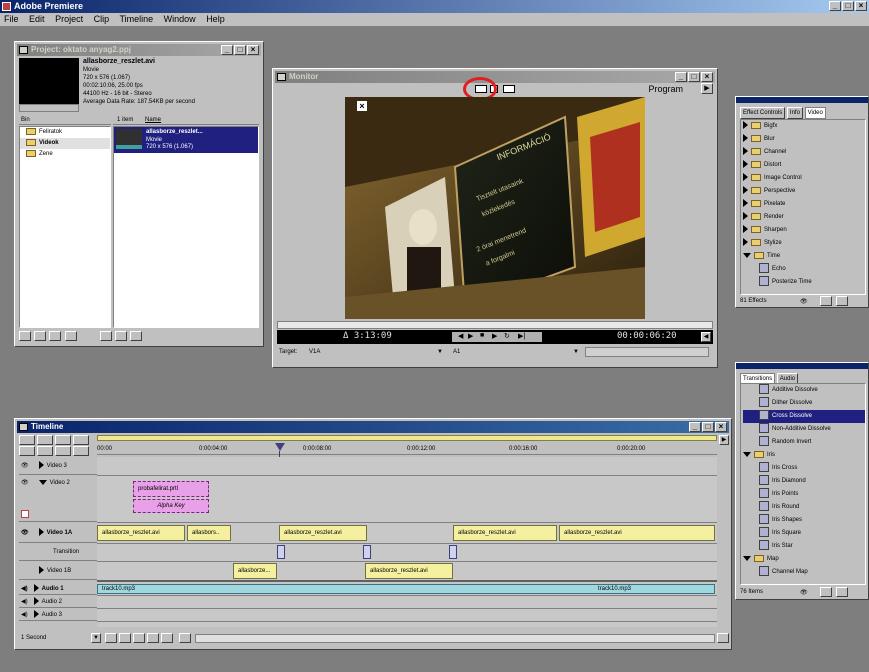 Image resolution: width=869 pixels, height=672 pixels. I want to click on hand-tool-icon, so click(27, 451).